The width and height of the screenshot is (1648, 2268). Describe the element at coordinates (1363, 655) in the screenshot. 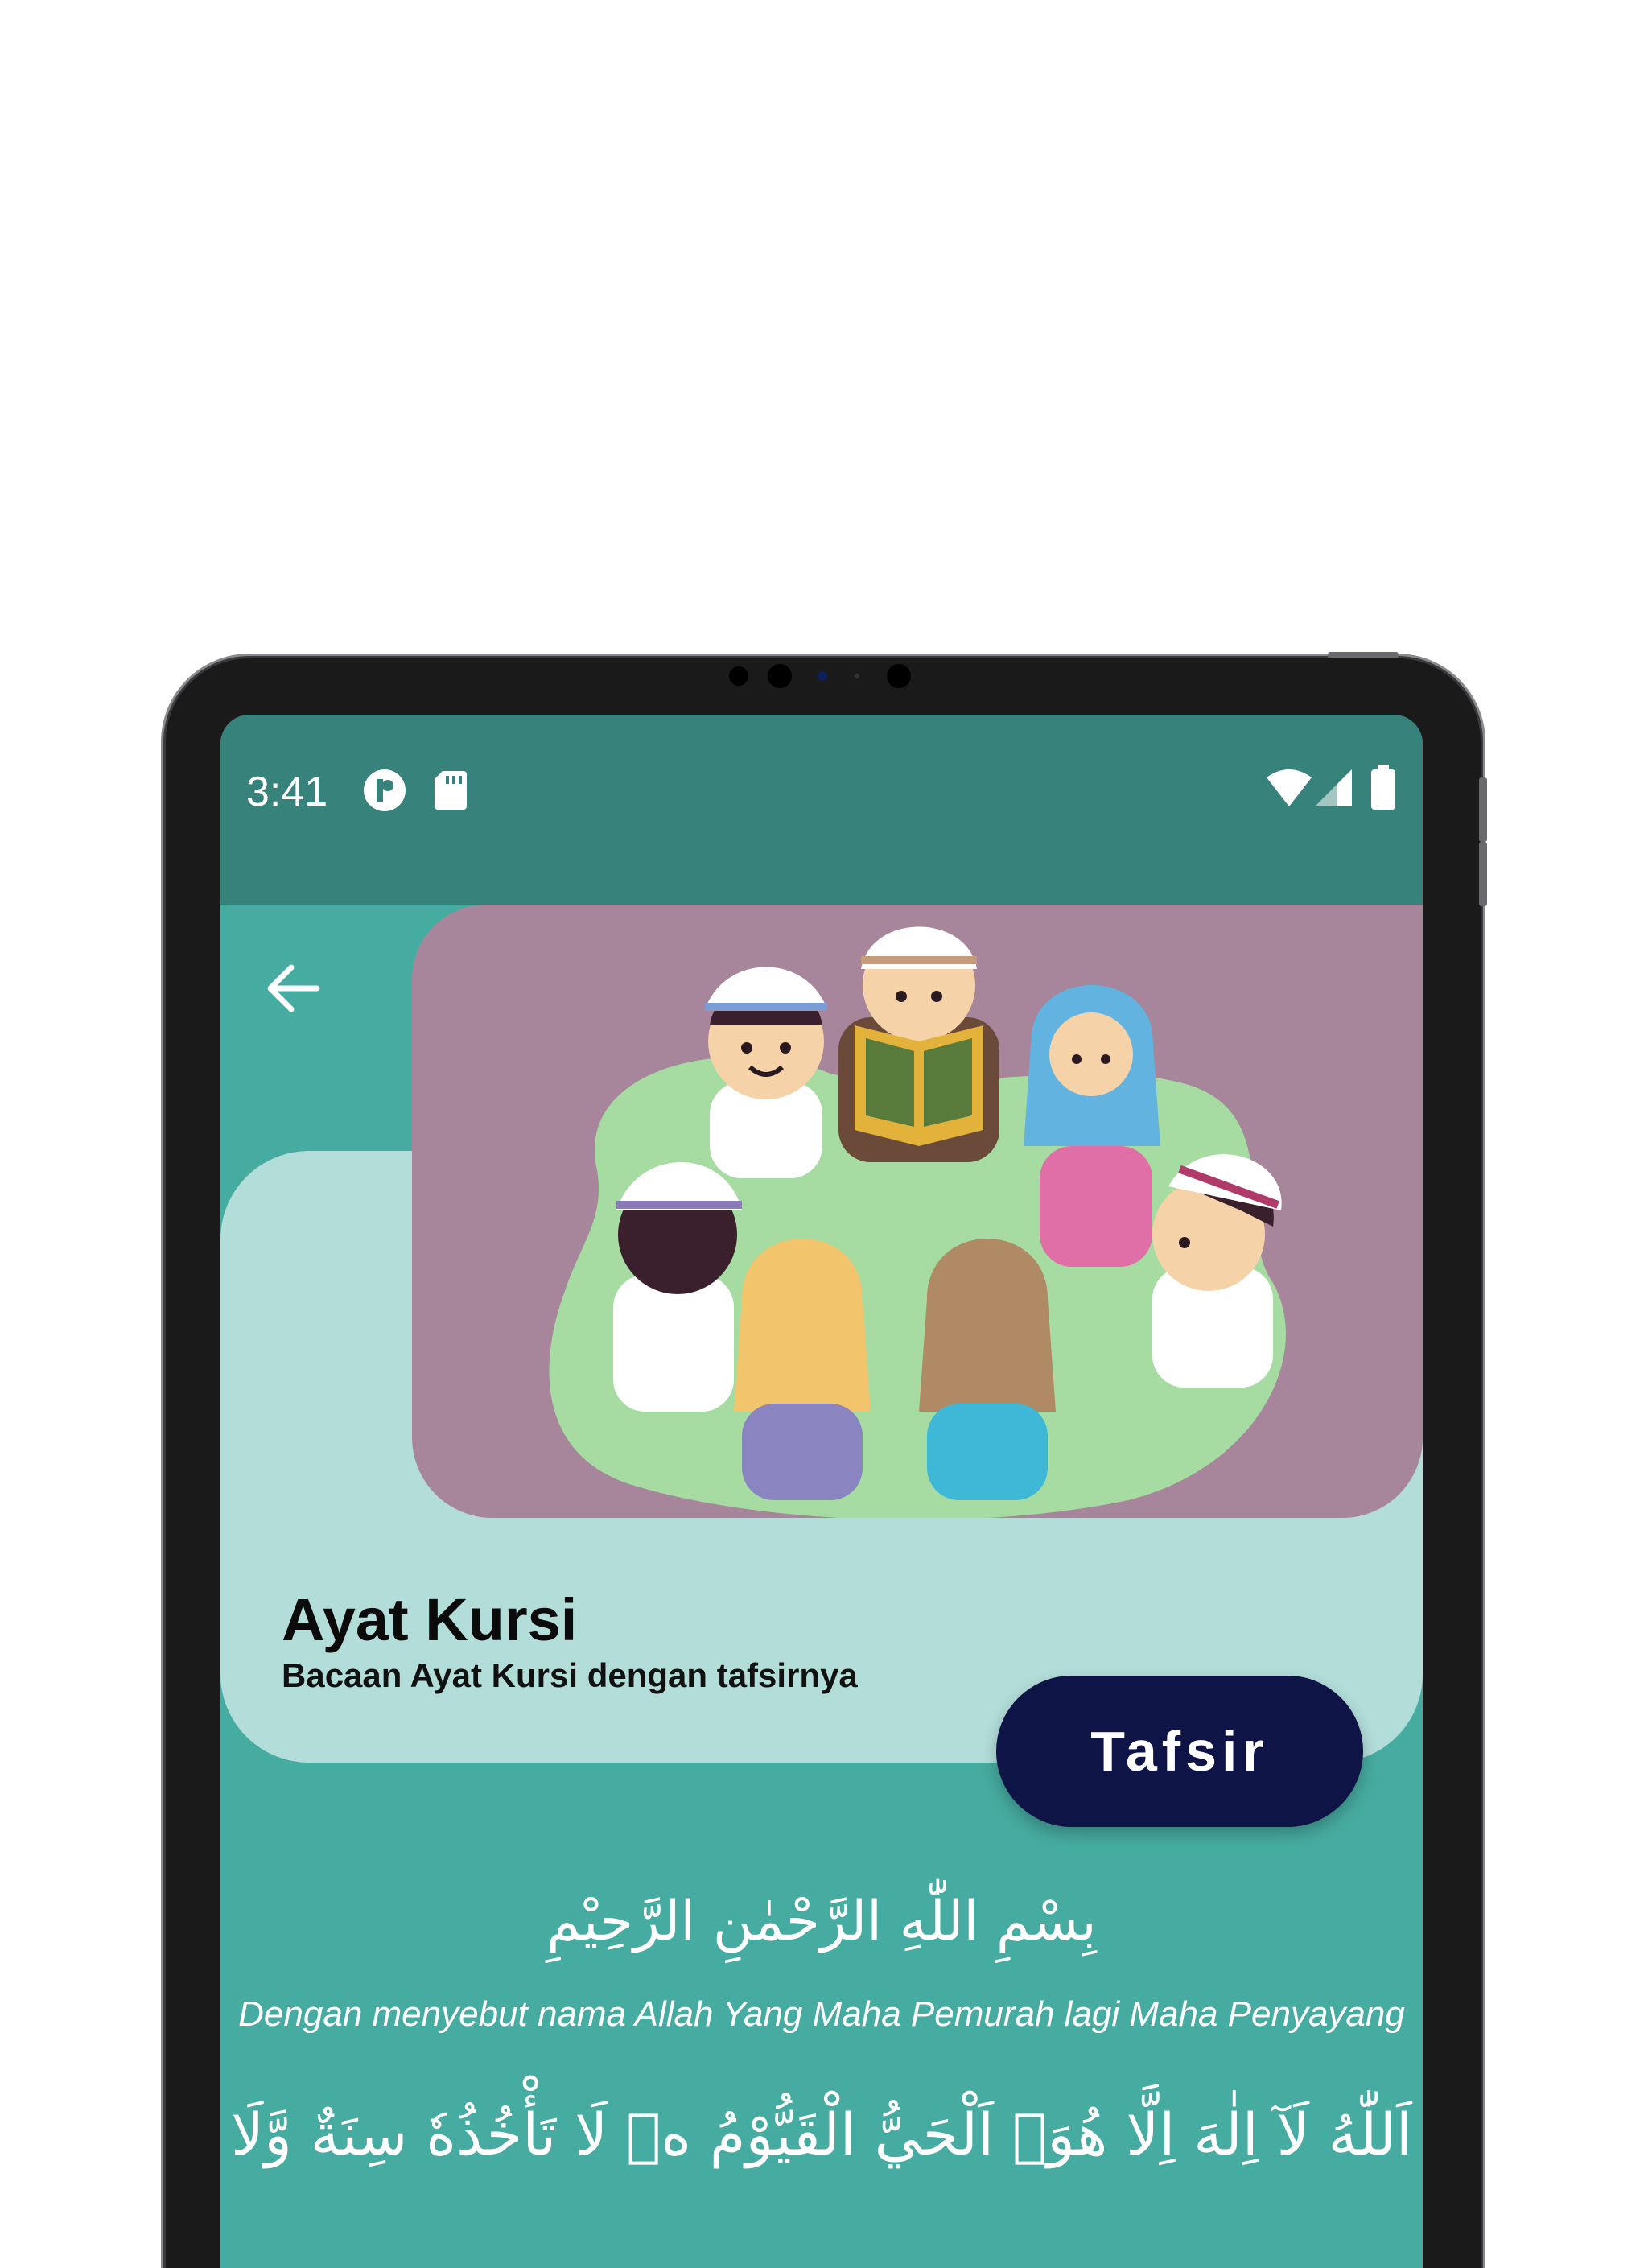

I see `top-button` at that location.